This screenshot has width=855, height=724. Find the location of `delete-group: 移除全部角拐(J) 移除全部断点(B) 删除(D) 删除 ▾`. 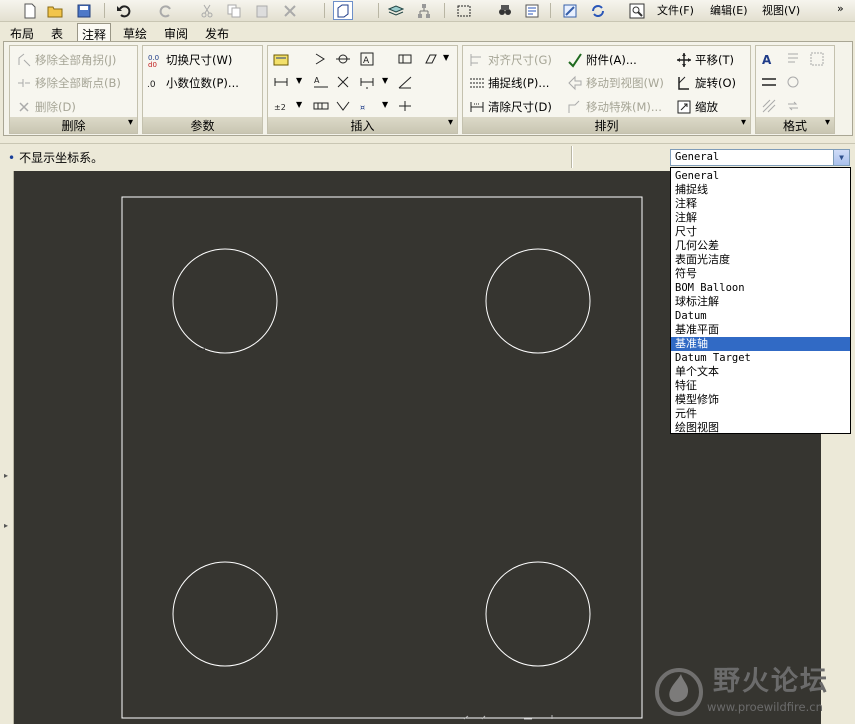

delete-group: 移除全部角拐(J) 移除全部断点(B) 删除(D) 删除 ▾ is located at coordinates (73, 89).